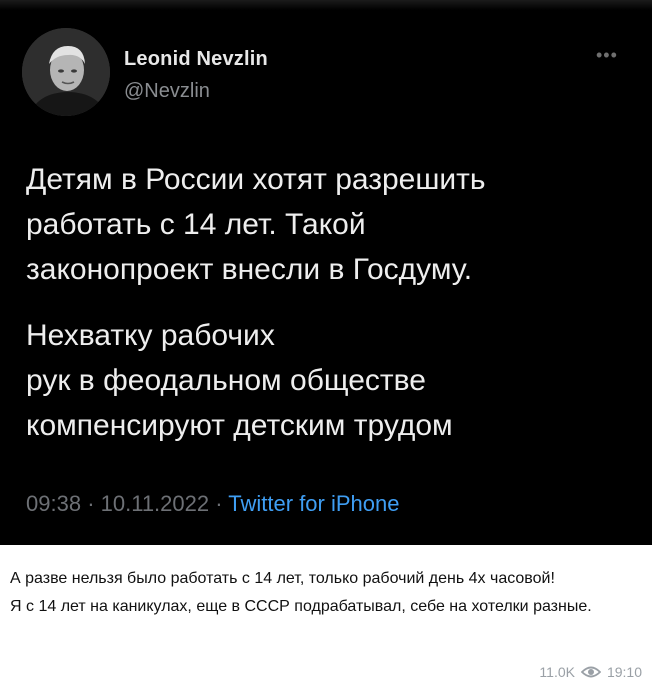 The image size is (652, 693). I want to click on avatar, so click(66, 72).